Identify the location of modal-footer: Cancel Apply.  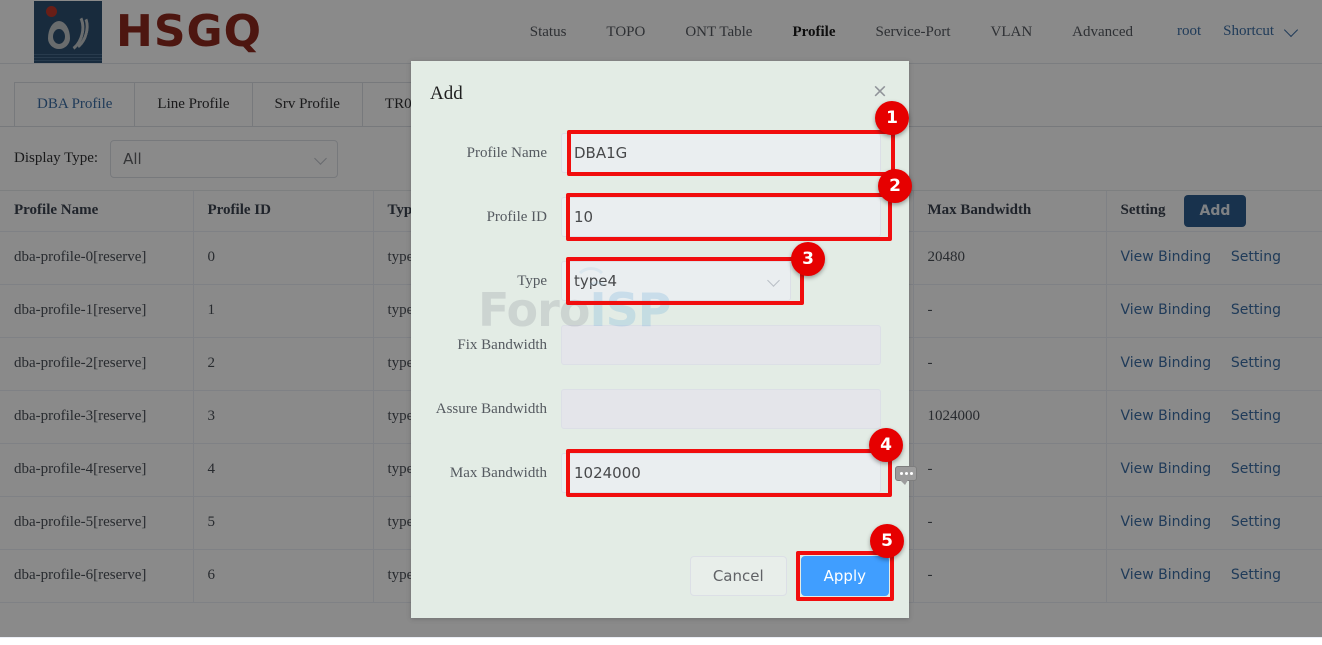
(791, 576).